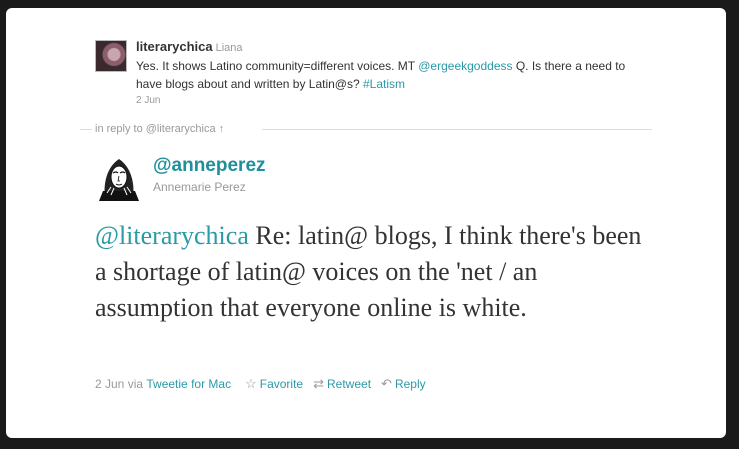  Describe the element at coordinates (386, 383) in the screenshot. I see `reply-icon: ↶` at that location.